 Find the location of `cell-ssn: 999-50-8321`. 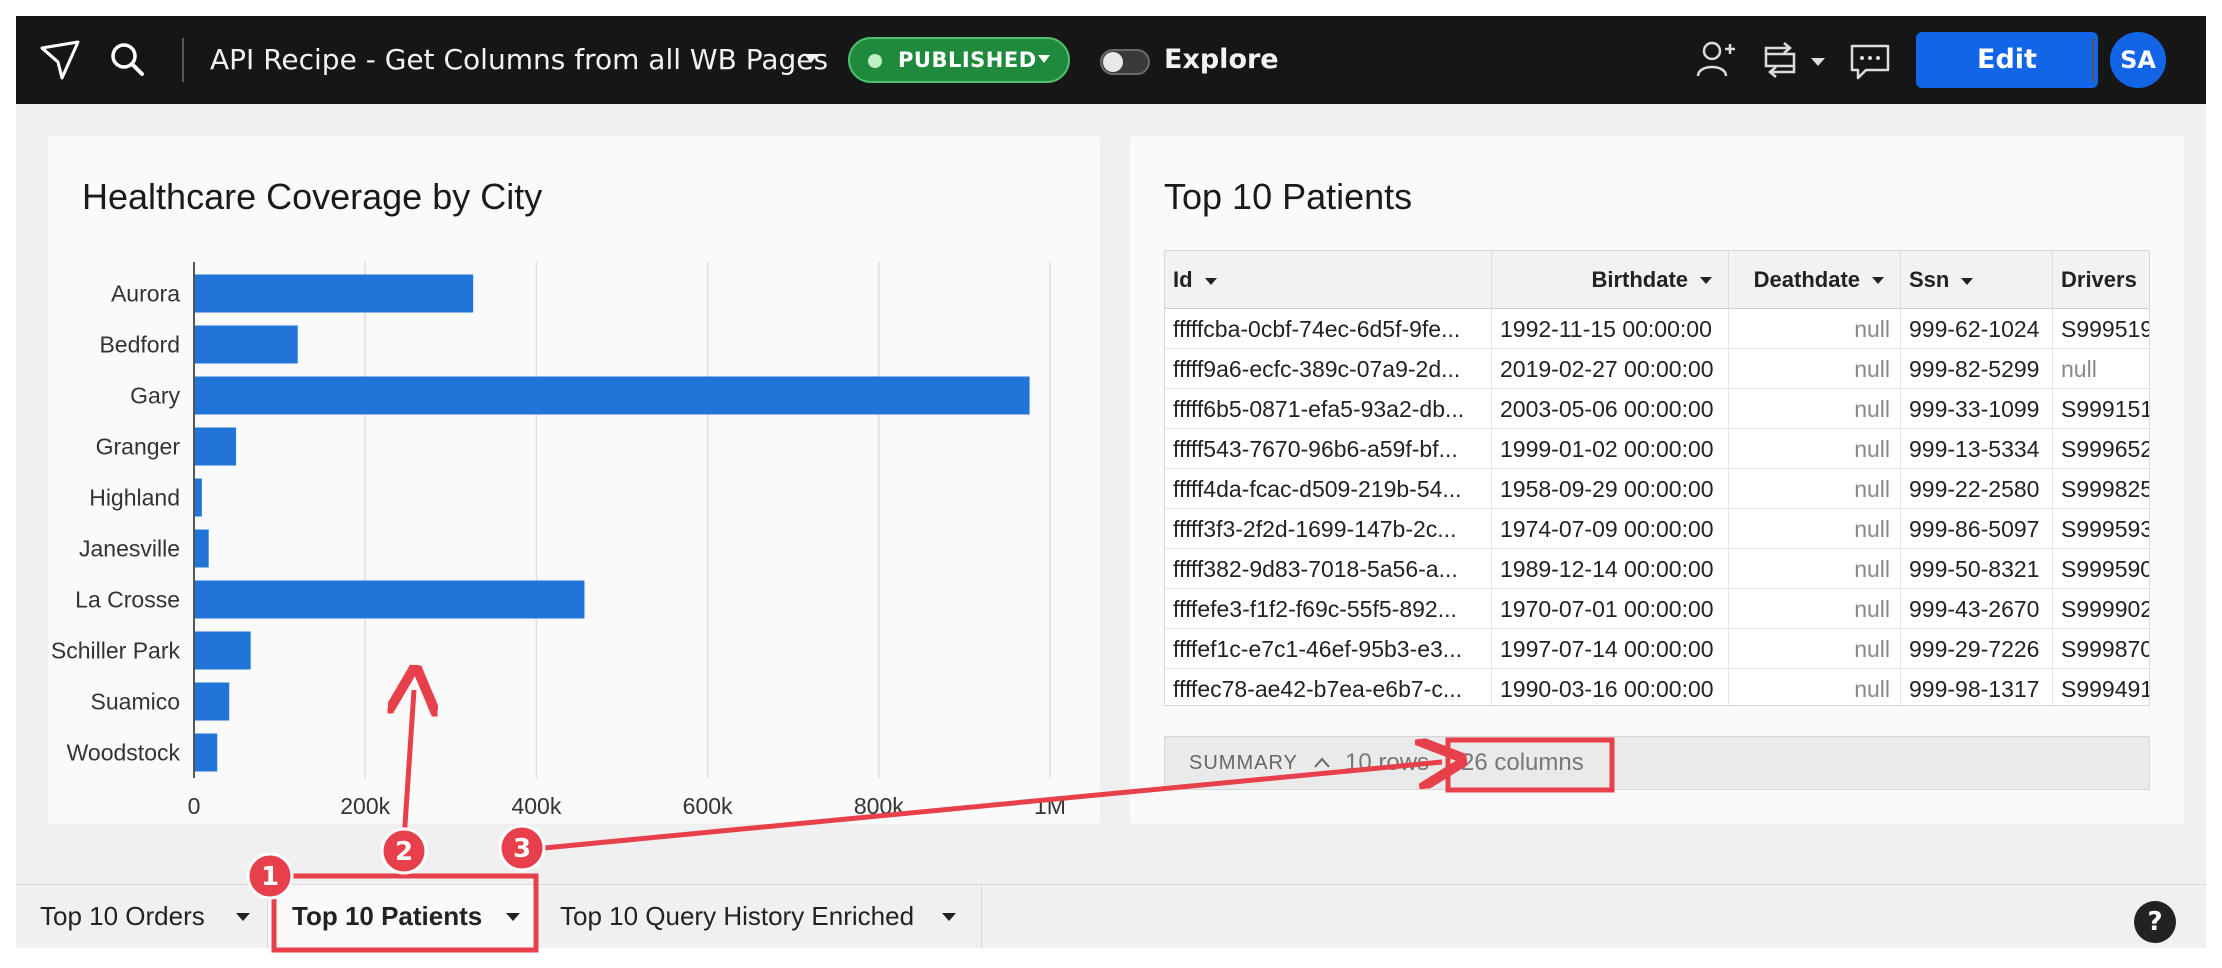

cell-ssn: 999-50-8321 is located at coordinates (1977, 569).